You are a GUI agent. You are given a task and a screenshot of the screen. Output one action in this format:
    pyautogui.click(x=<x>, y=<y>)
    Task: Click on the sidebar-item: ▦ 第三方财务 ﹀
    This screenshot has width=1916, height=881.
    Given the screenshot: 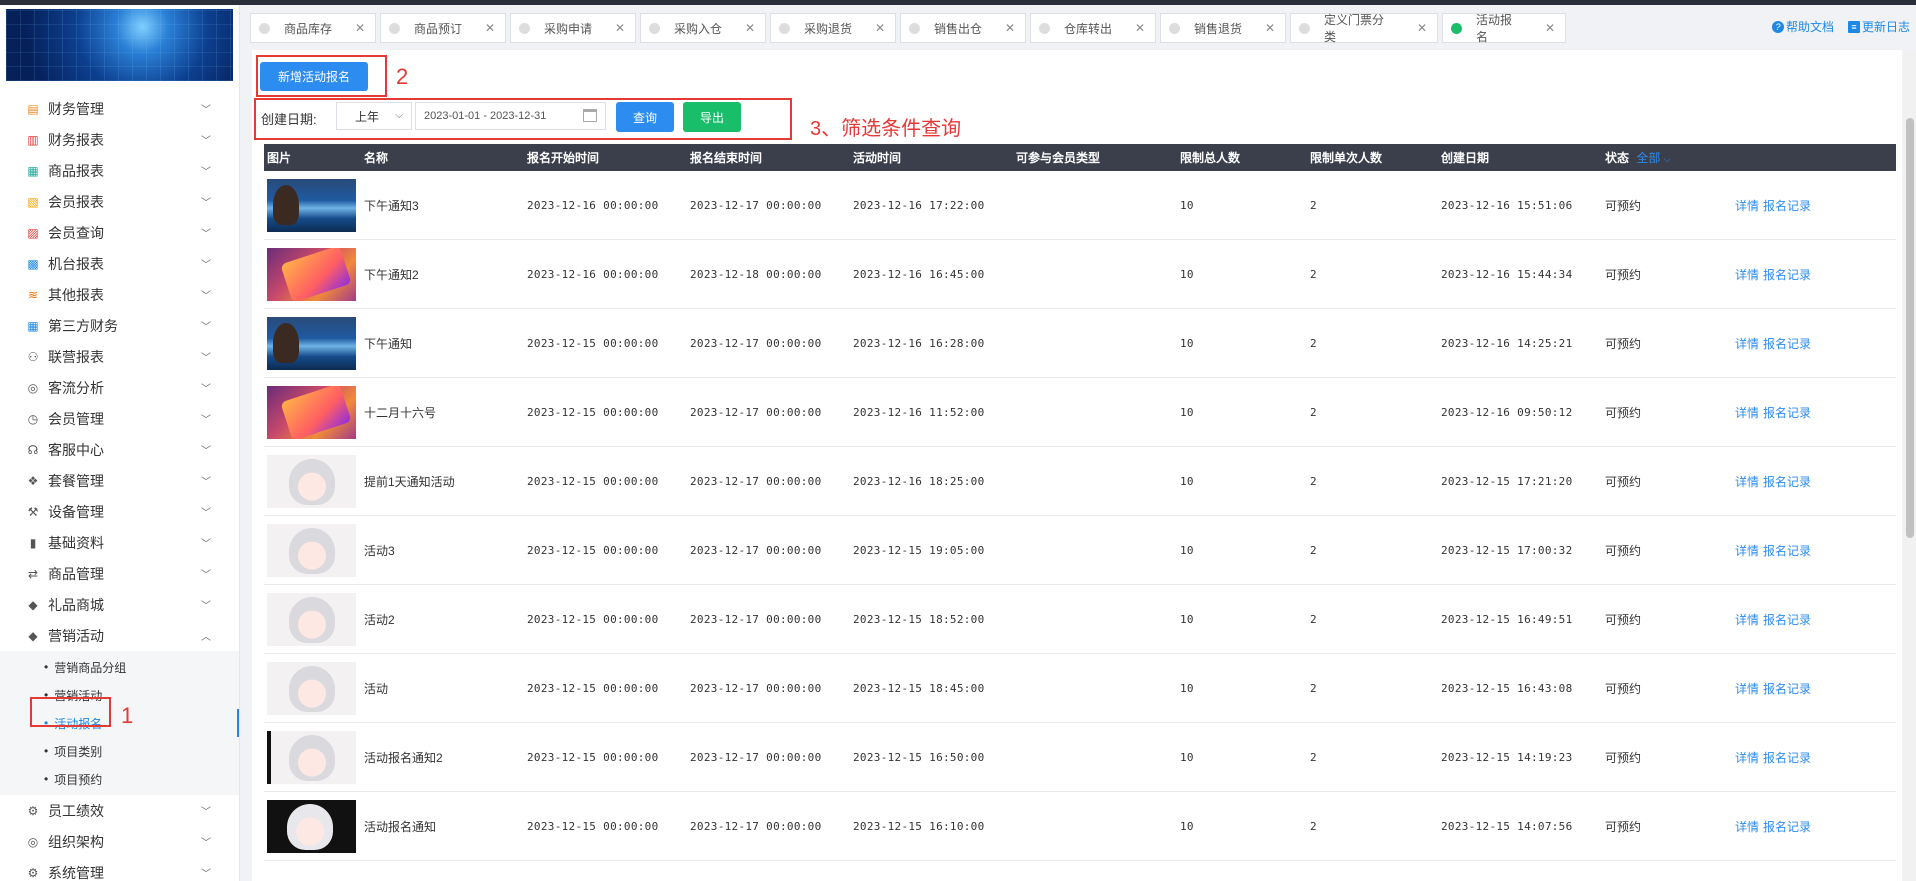 What is the action you would take?
    pyautogui.click(x=119, y=325)
    